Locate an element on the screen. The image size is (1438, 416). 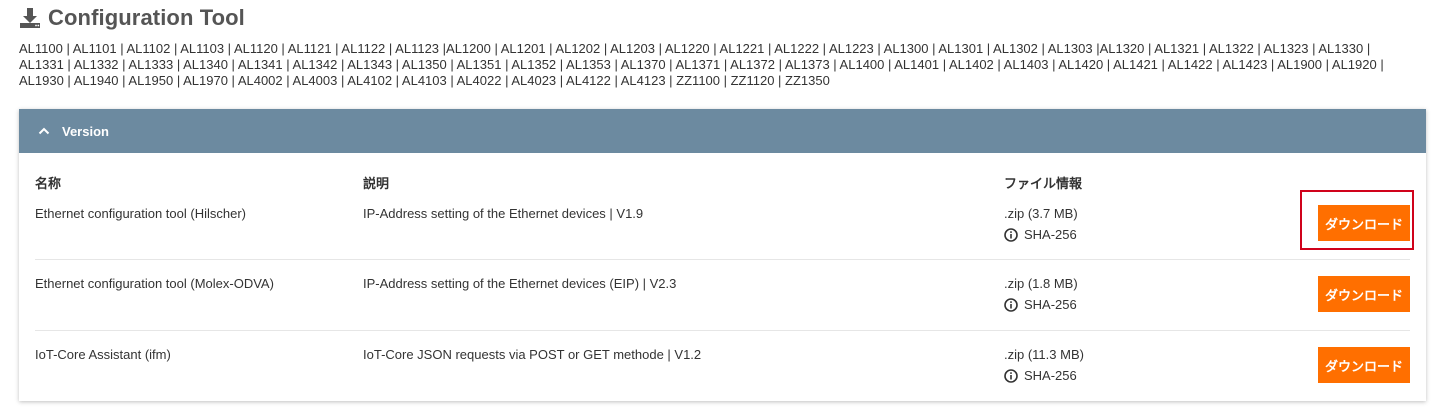
column-header-file-info: ファイル情報 is located at coordinates (1043, 183).